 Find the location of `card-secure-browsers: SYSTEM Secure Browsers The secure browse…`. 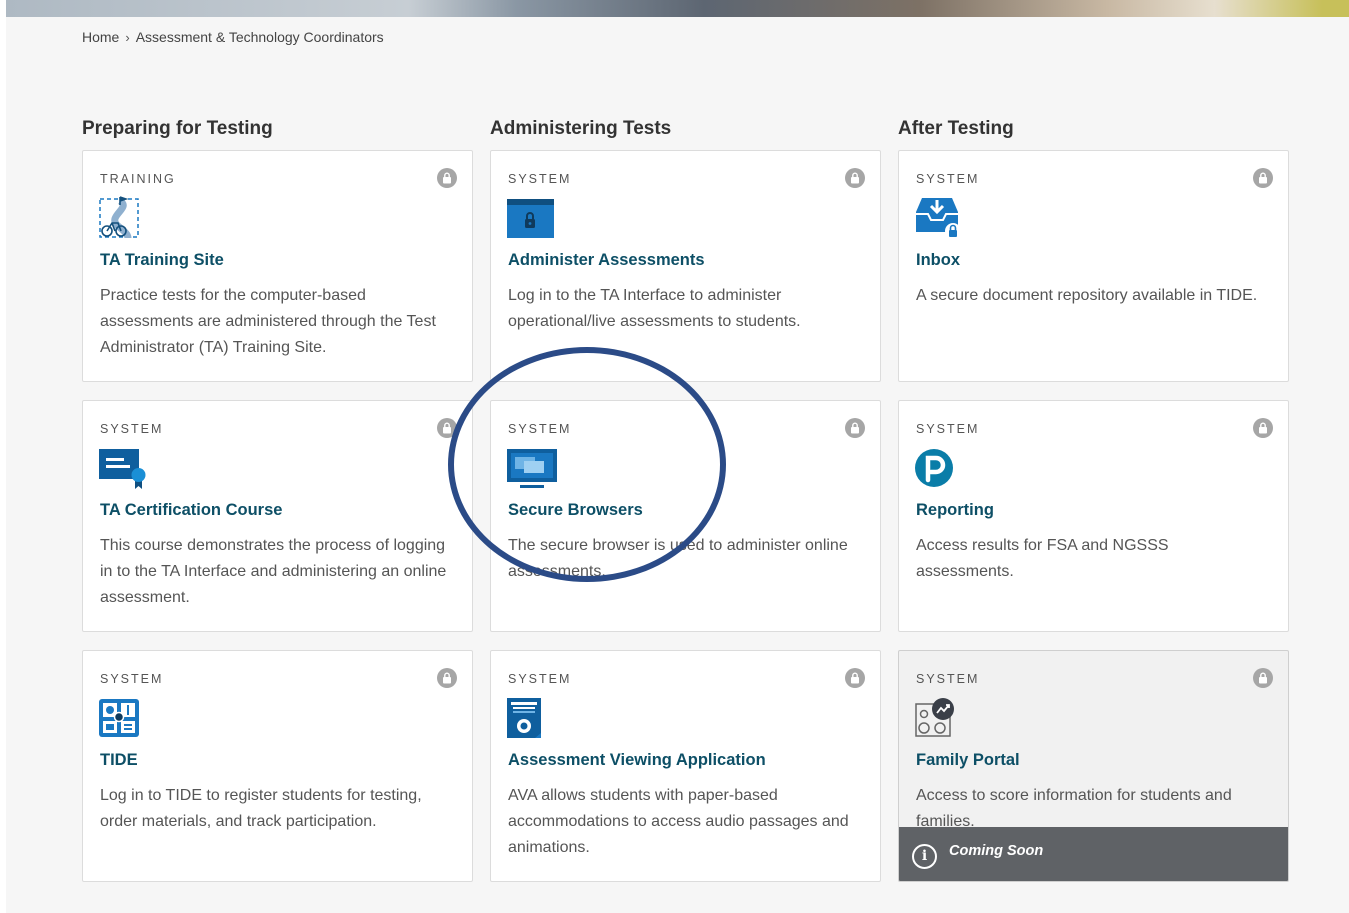

card-secure-browsers: SYSTEM Secure Browsers The secure browse… is located at coordinates (685, 516).